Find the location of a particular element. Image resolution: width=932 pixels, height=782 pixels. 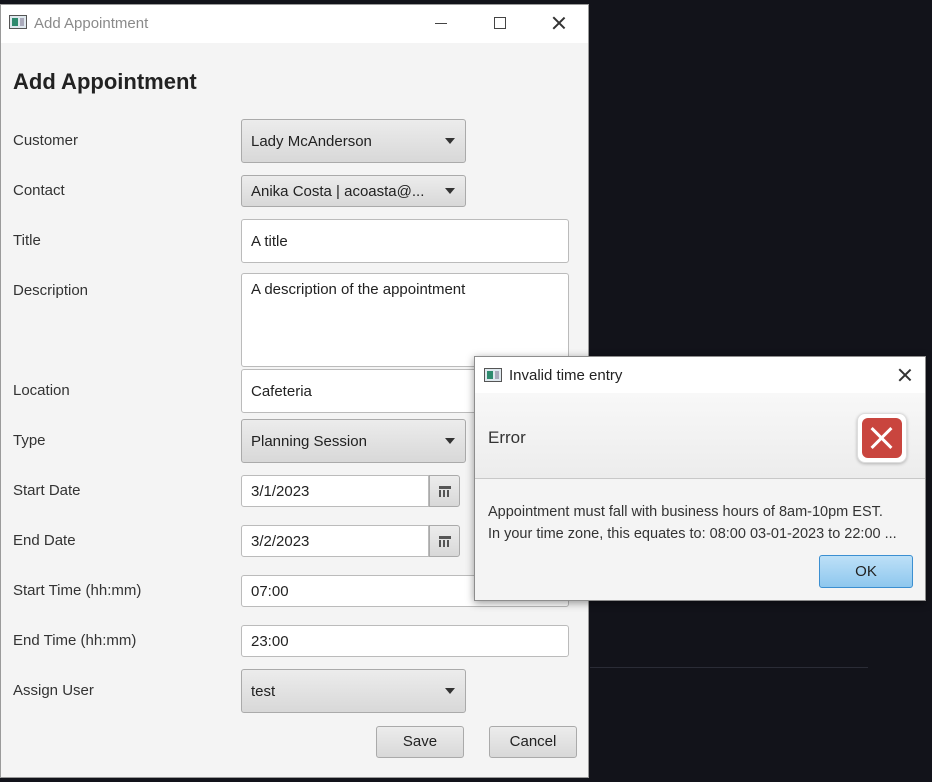

ok-button: OK is located at coordinates (866, 571).